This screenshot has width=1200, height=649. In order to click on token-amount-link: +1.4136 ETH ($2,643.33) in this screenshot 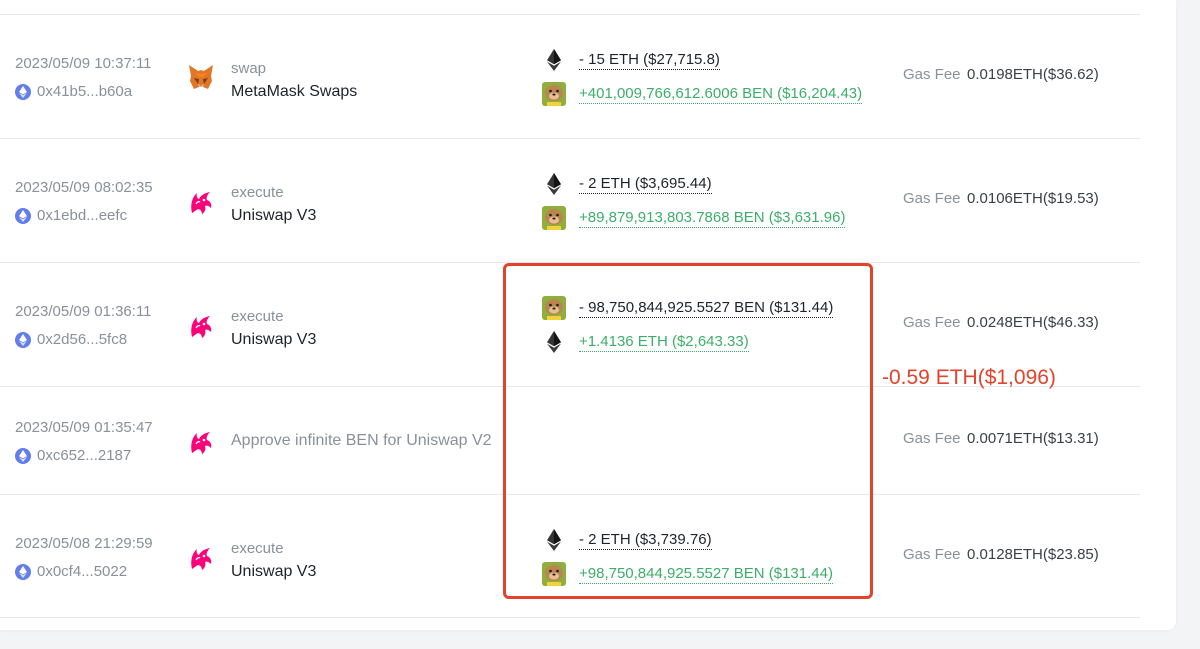, I will do `click(664, 342)`.